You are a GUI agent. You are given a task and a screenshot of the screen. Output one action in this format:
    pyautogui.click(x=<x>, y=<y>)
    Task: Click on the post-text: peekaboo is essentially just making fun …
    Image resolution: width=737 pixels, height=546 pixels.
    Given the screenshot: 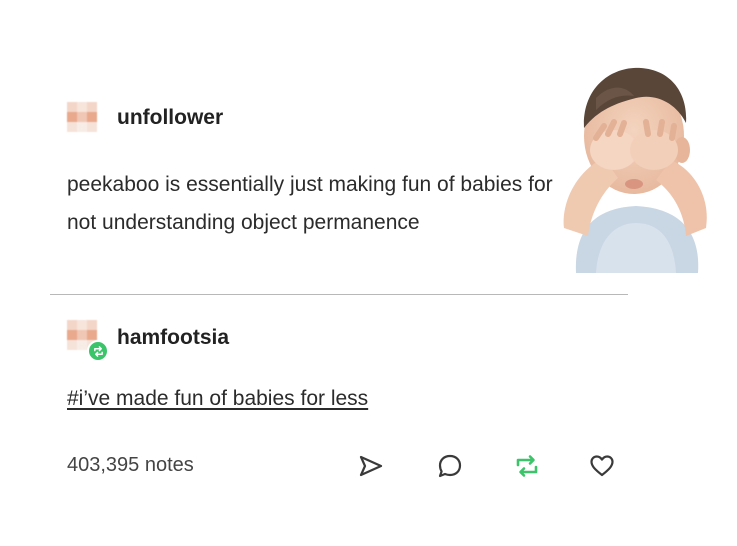 What is the action you would take?
    pyautogui.click(x=310, y=203)
    